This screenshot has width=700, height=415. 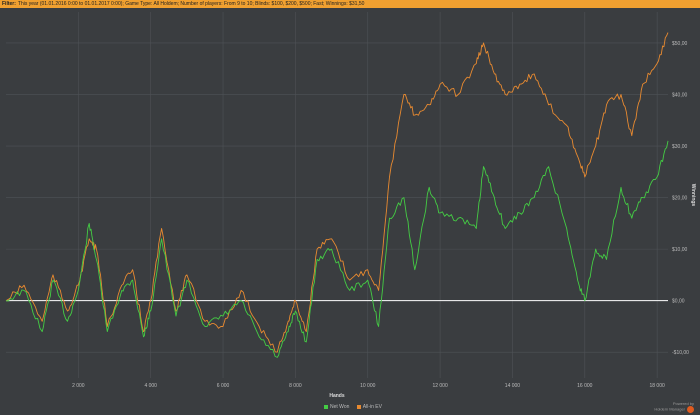 What do you see at coordinates (680, 95) in the screenshot?
I see `y-tick-label: $40,00` at bounding box center [680, 95].